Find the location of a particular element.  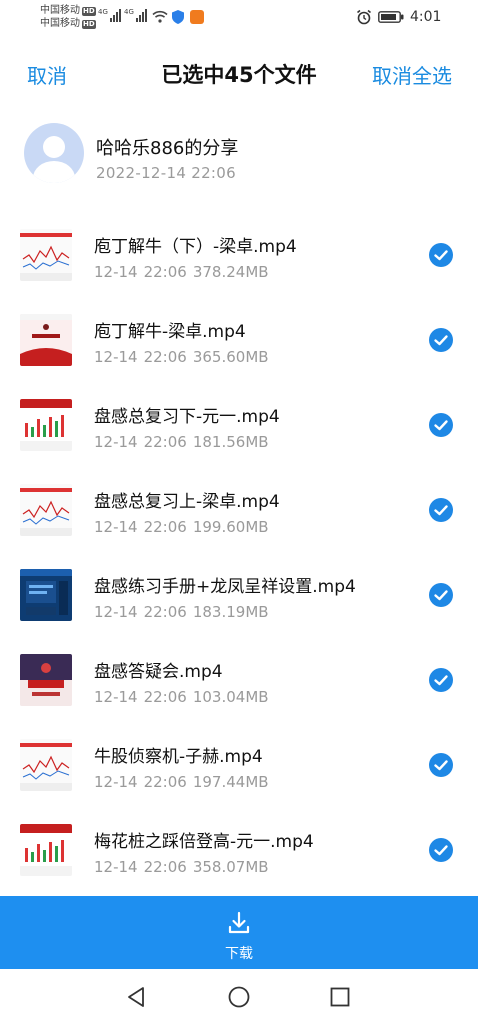

share-owner-name: 哈哈乐886的分享 is located at coordinates (167, 148).